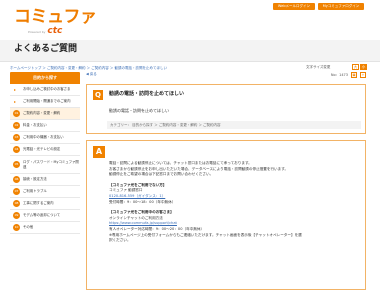 This screenshot has width=380, height=290. I want to click on sidebar-item-label: ご利用中の機器・お支払い, so click(43, 137).